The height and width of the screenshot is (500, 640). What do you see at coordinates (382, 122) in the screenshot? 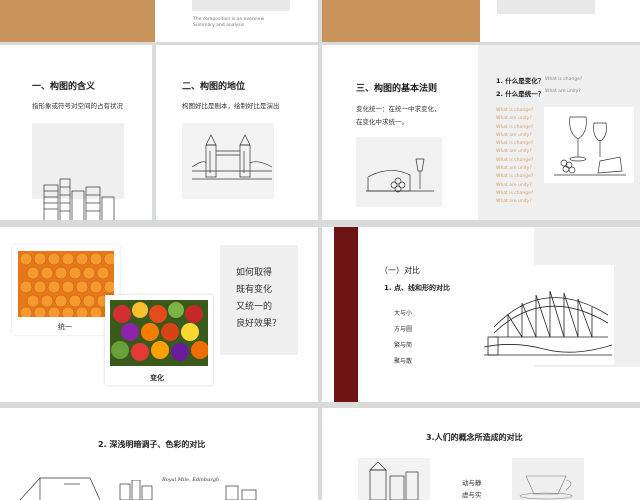
I see `slide3-body-line2: 在变化中求统一。` at bounding box center [382, 122].